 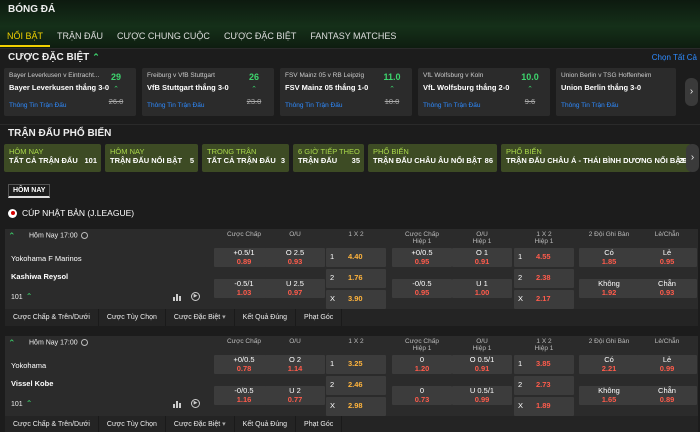 I want to click on odds-button: 2 2.73, so click(x=544, y=385).